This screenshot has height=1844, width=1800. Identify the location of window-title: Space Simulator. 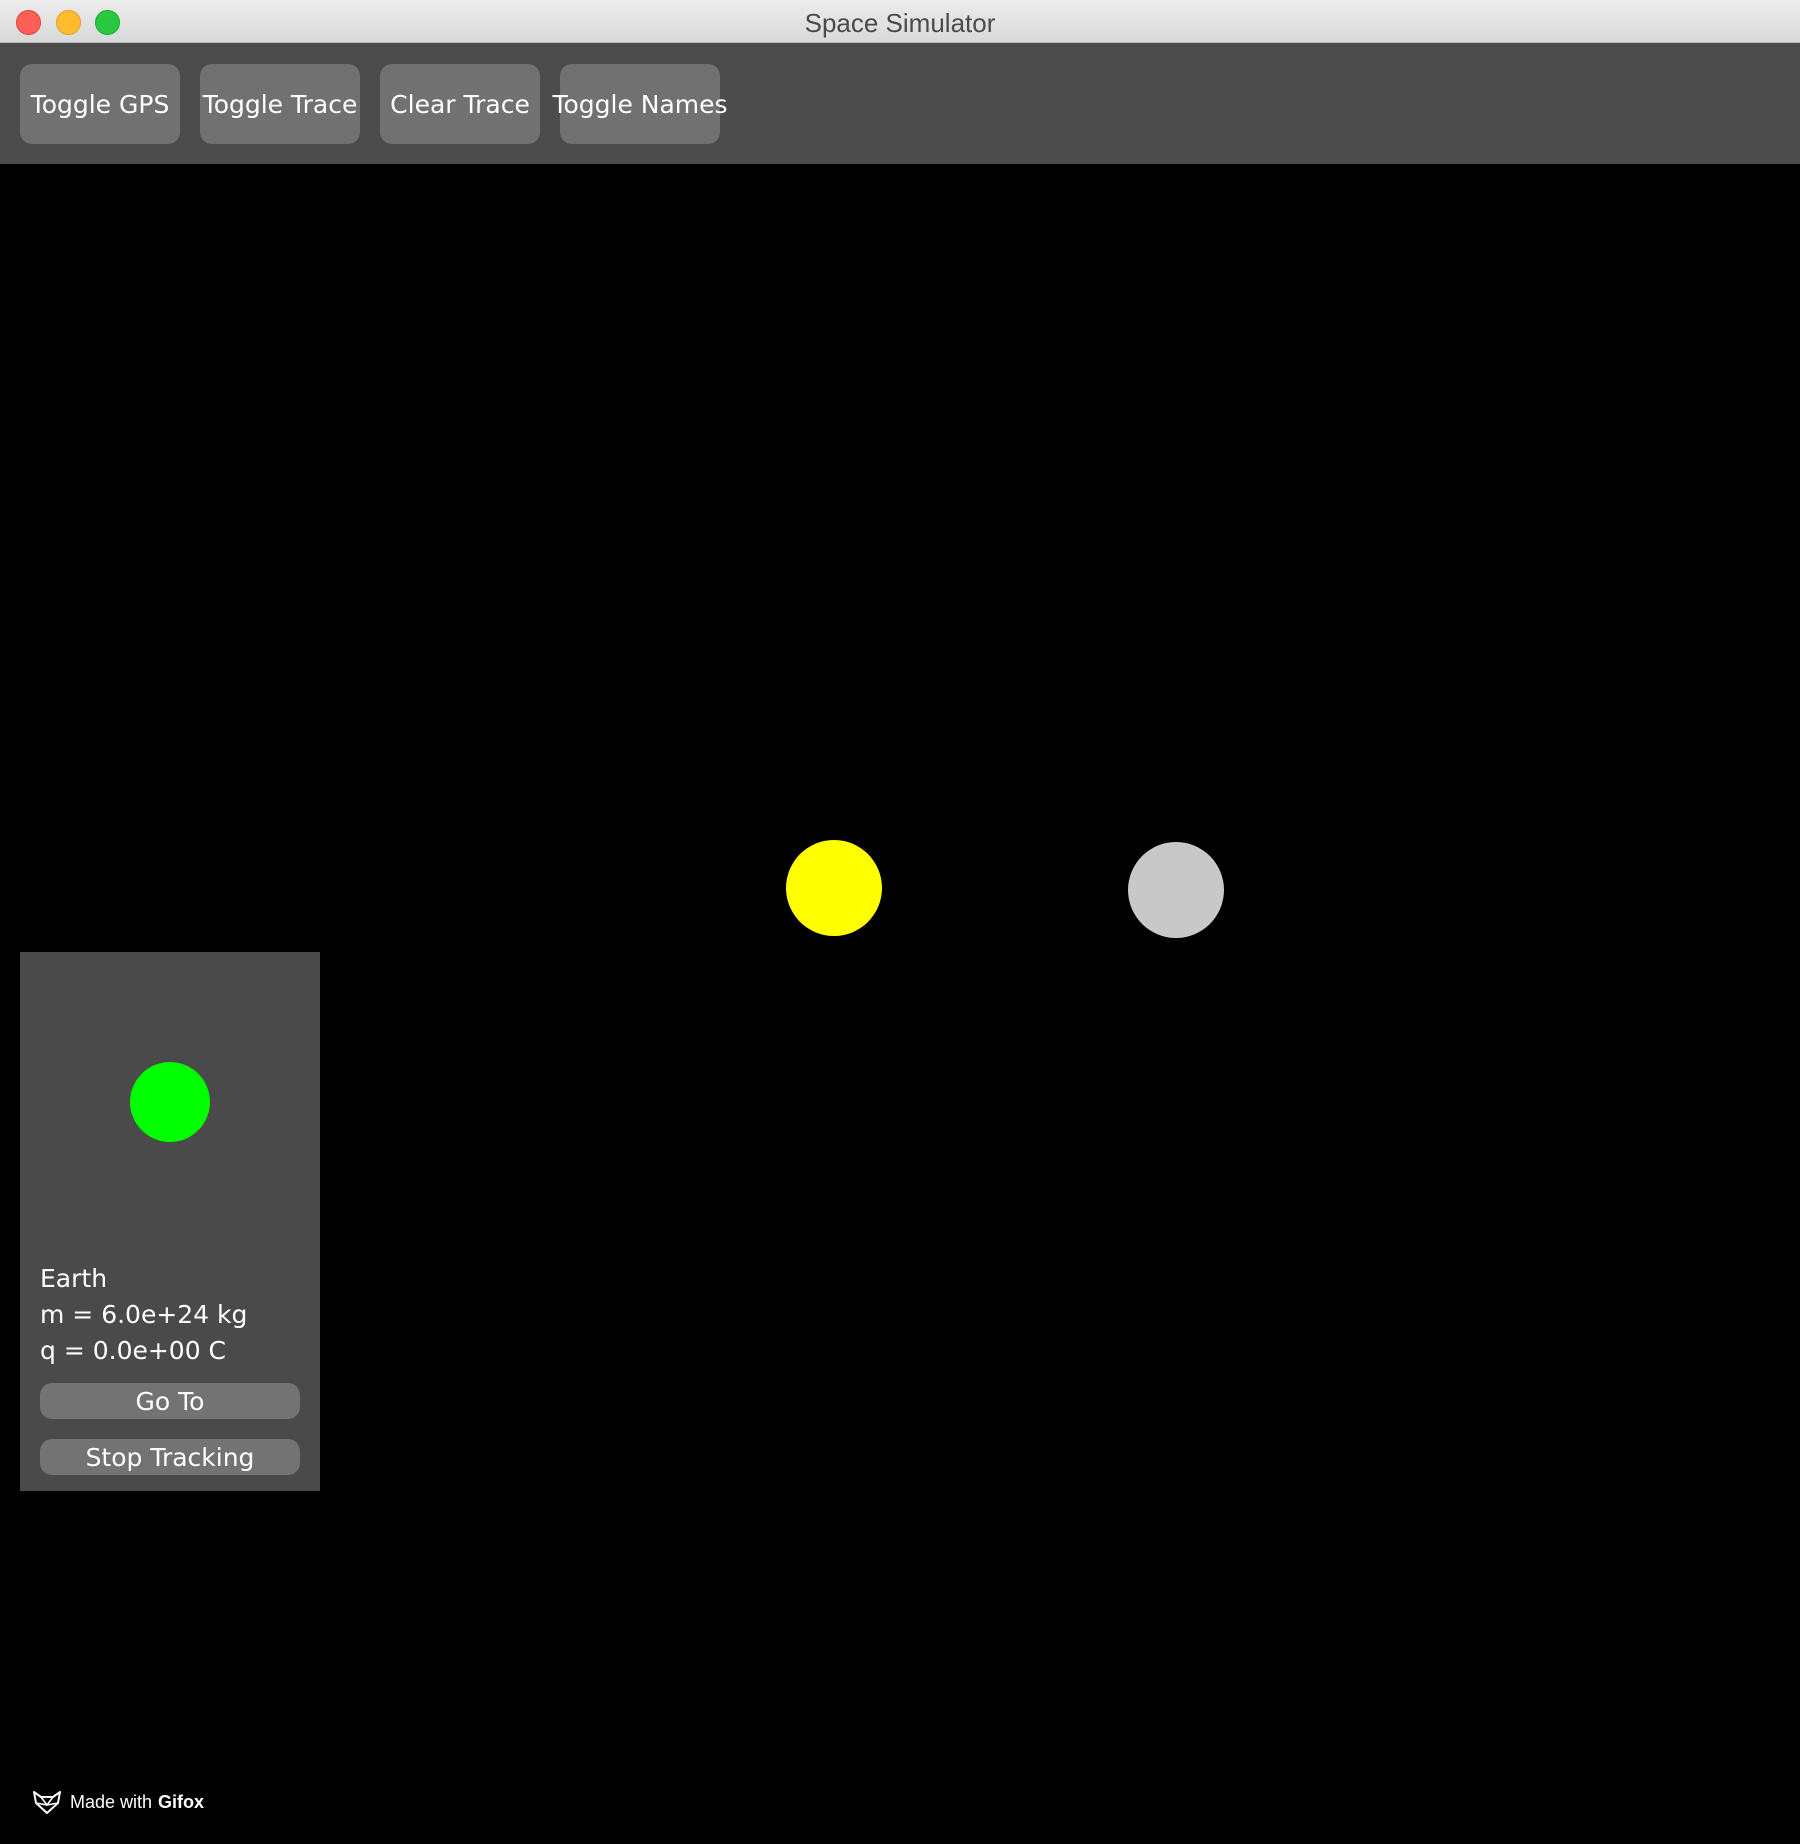
(900, 23).